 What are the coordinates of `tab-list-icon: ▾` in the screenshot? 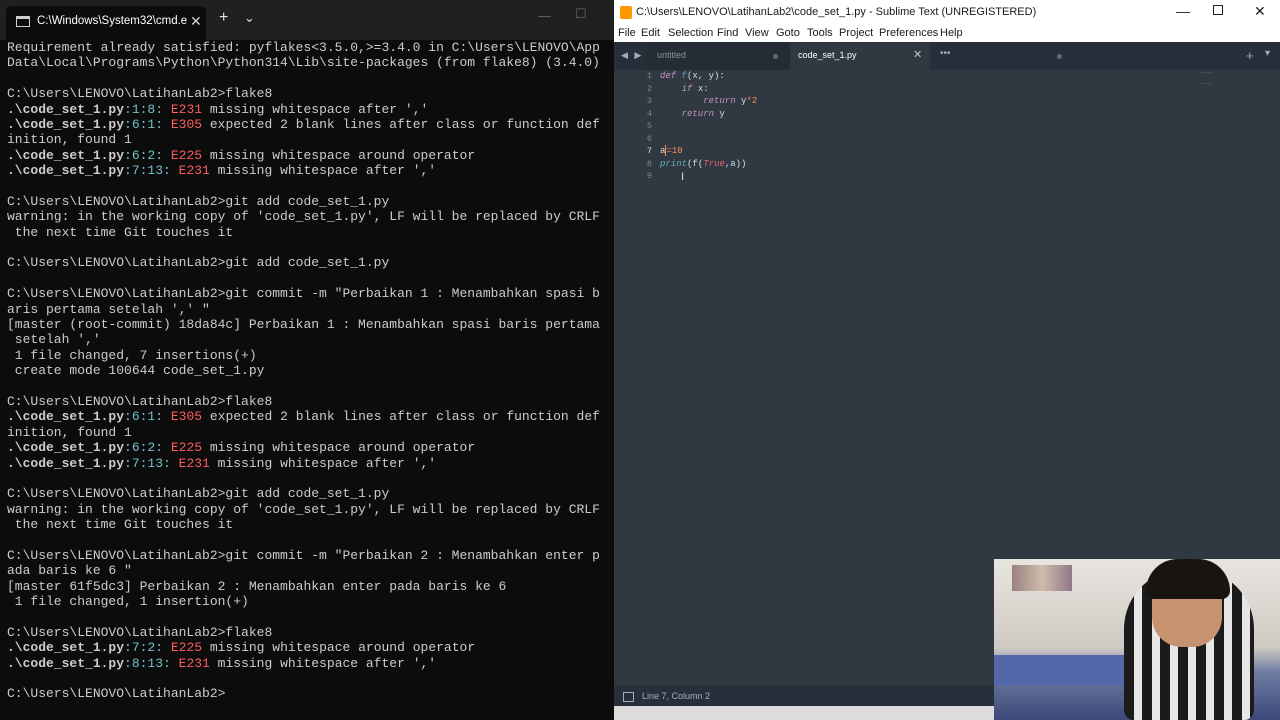 It's located at (1267, 53).